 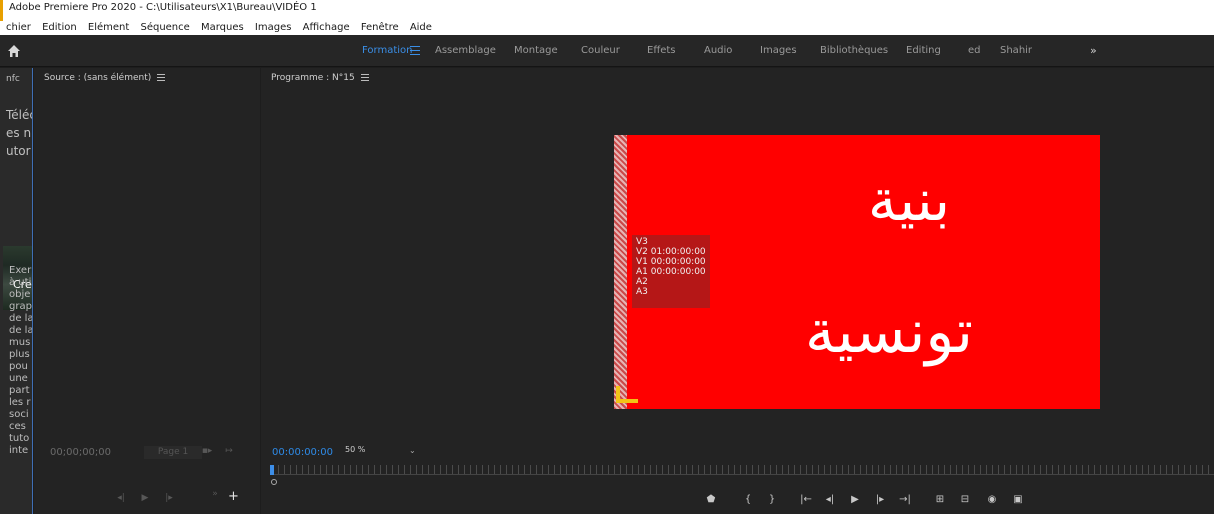 What do you see at coordinates (169, 498) in the screenshot?
I see `source-step-forward-button: |▸` at bounding box center [169, 498].